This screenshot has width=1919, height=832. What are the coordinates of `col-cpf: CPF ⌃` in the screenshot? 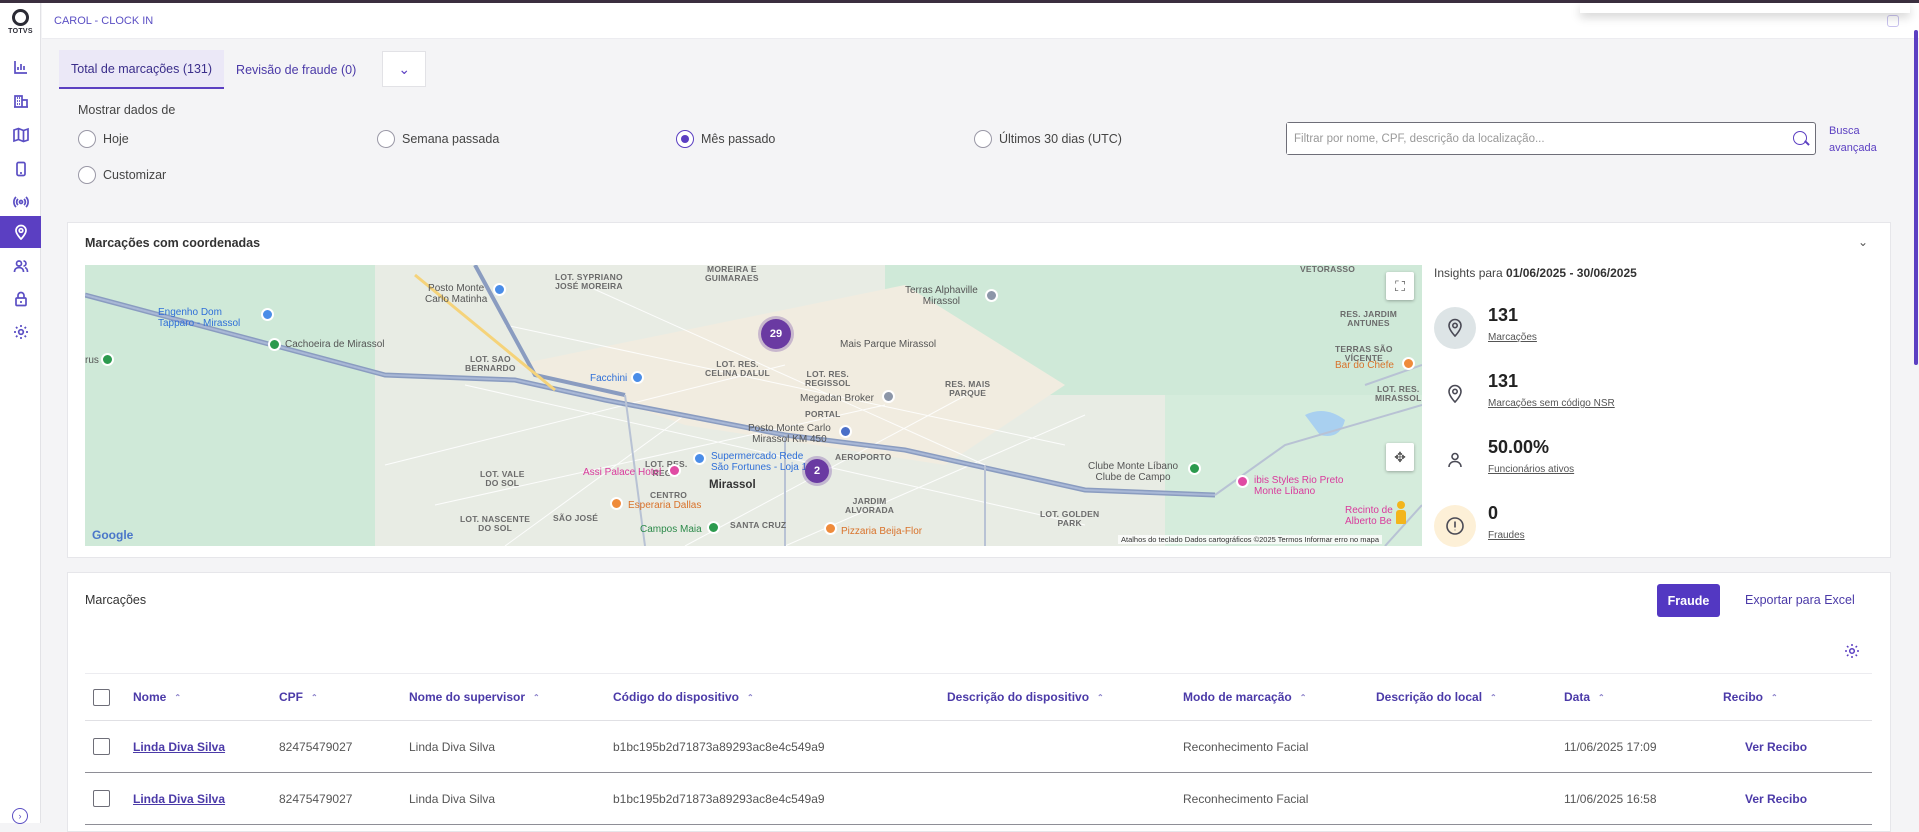 It's located at (298, 697).